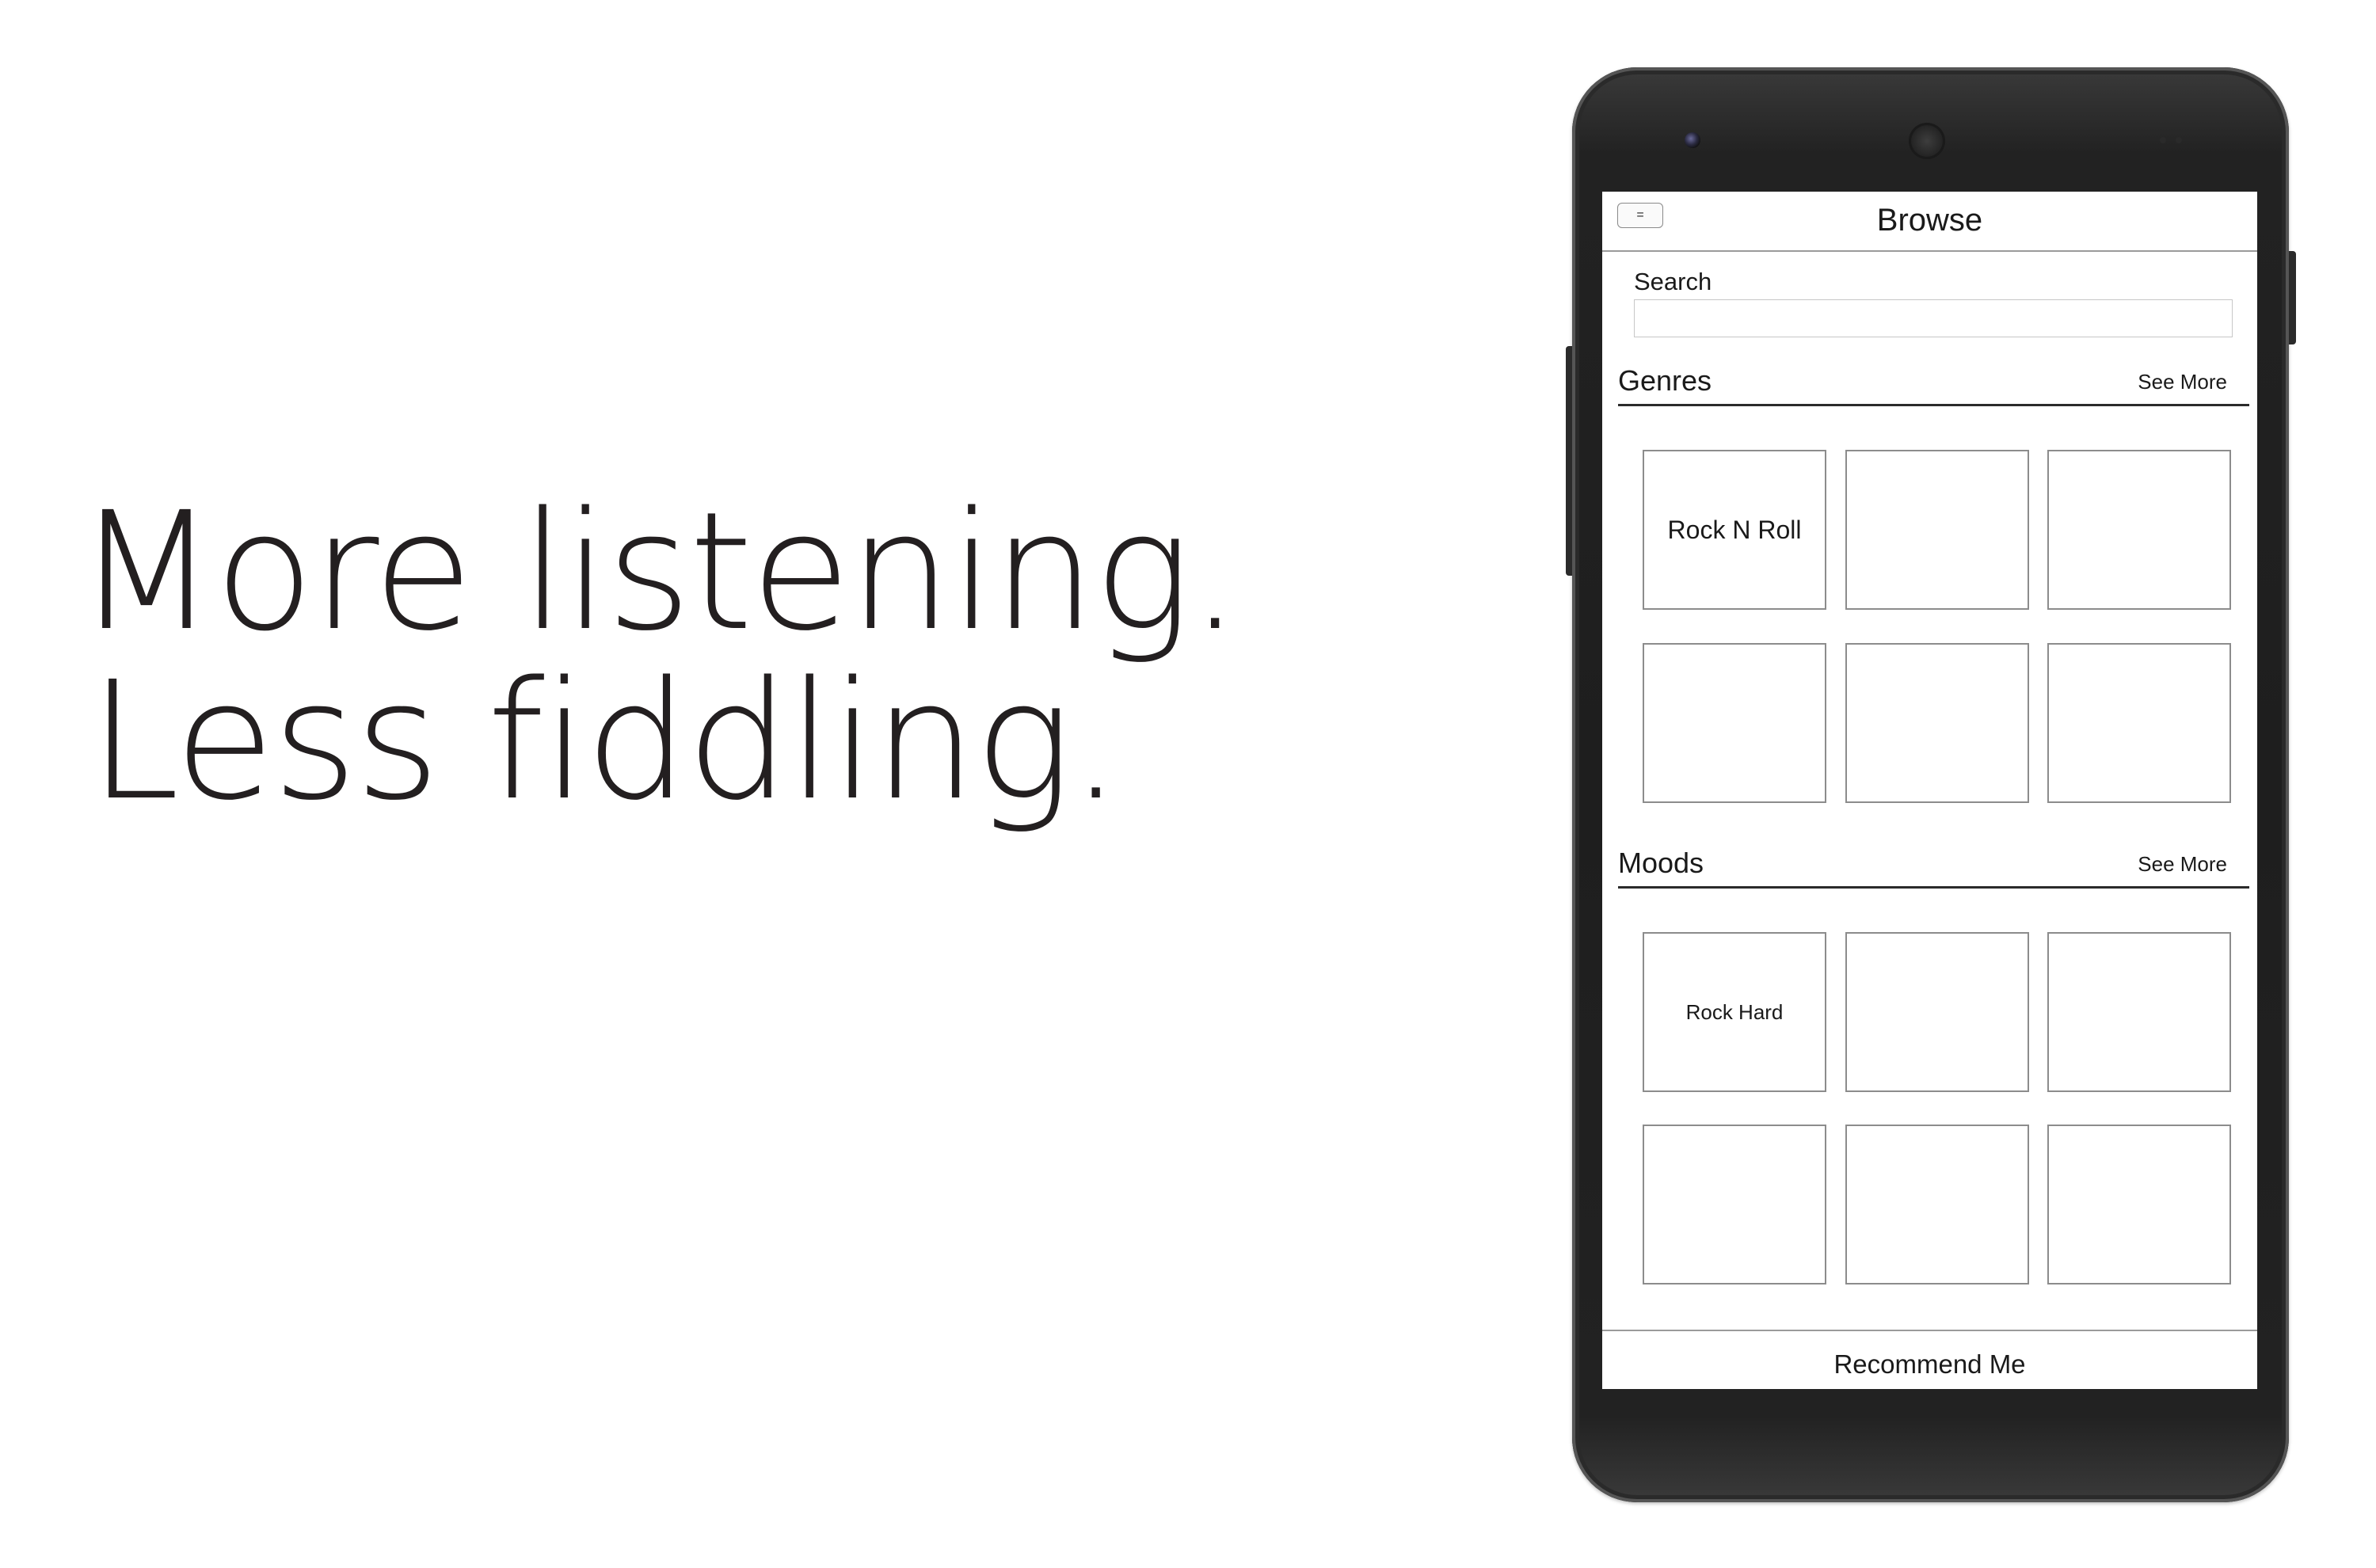 The height and width of the screenshot is (1568, 2376). I want to click on page-title: Browse, so click(1929, 220).